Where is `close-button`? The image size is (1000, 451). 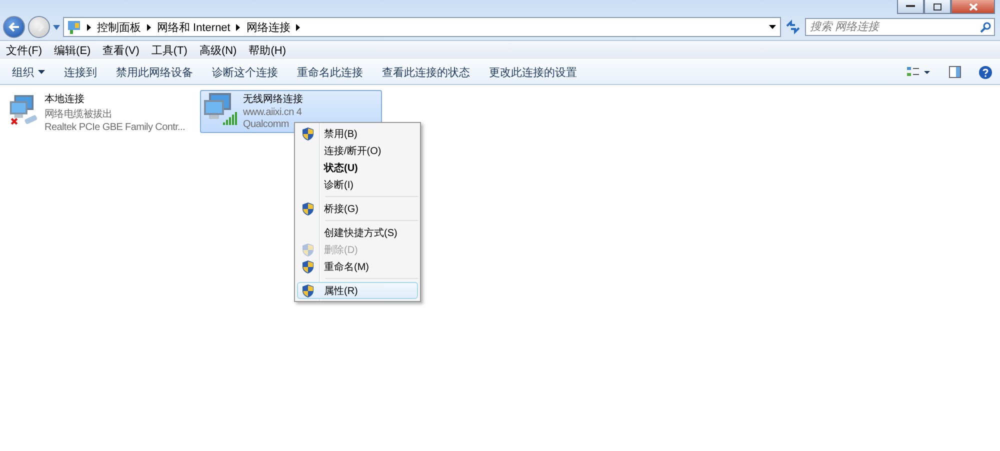 close-button is located at coordinates (973, 7).